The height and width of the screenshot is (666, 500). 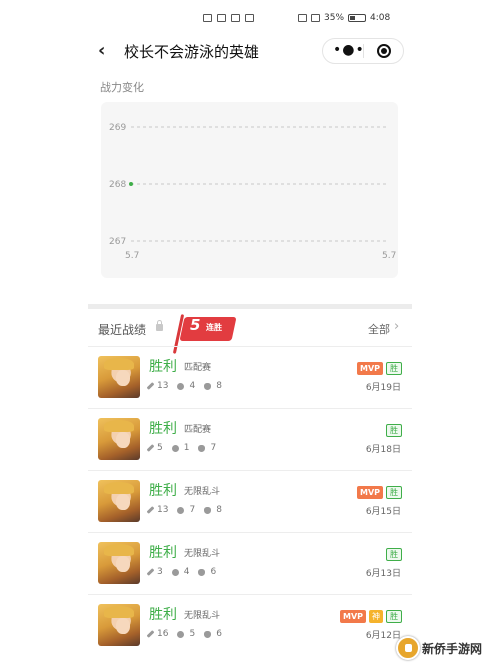 I want to click on recent-matches-title: 最近战绩, so click(x=122, y=330).